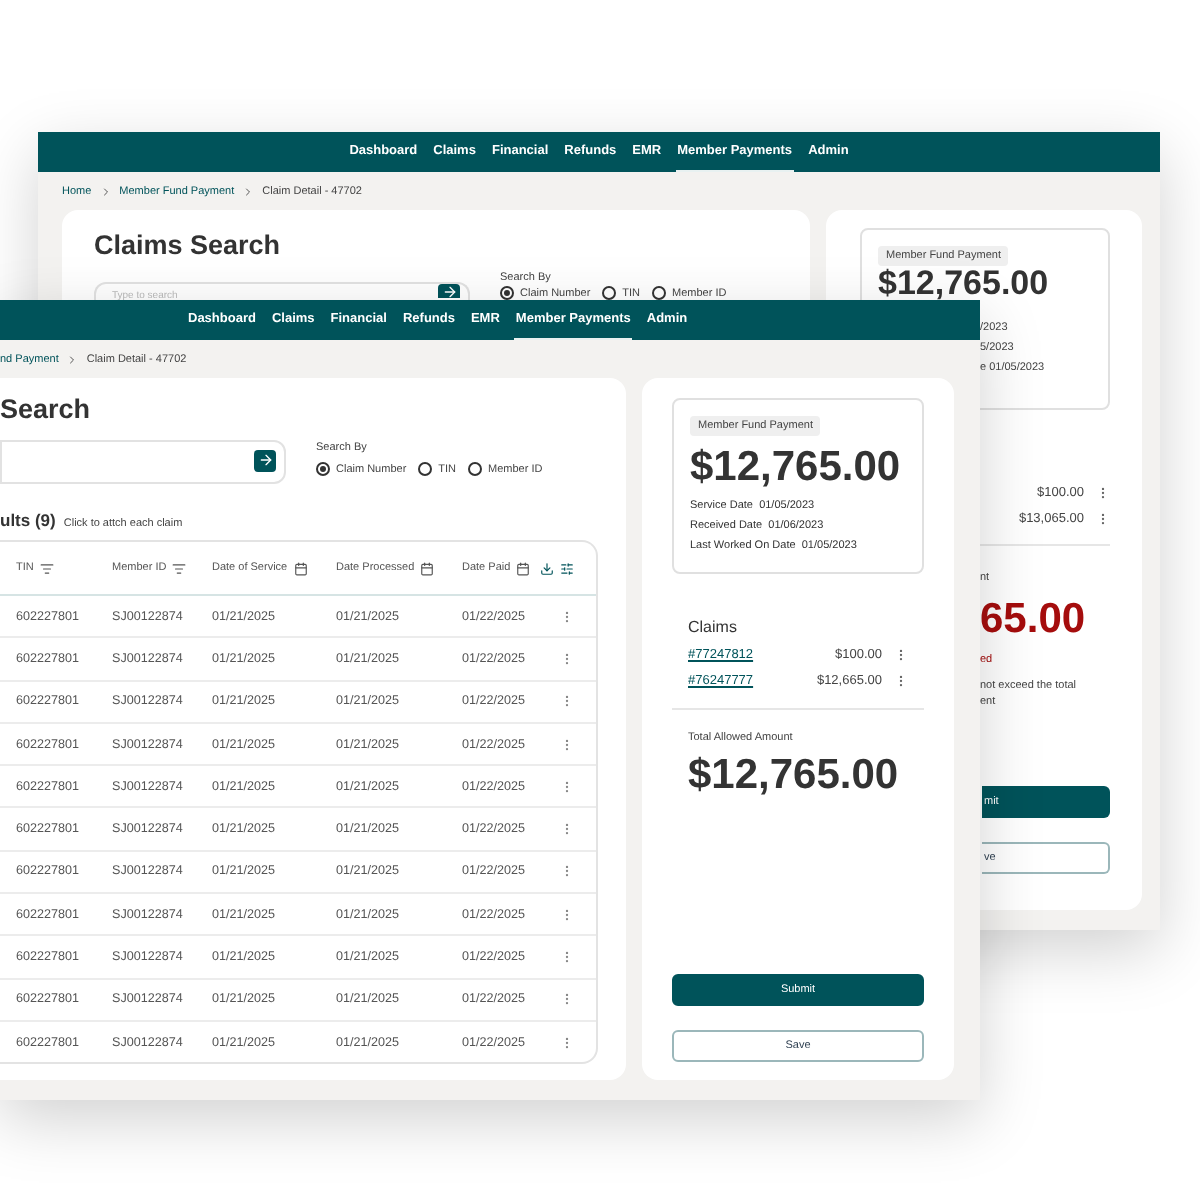  What do you see at coordinates (46, 409) in the screenshot?
I see `page-title: Search` at bounding box center [46, 409].